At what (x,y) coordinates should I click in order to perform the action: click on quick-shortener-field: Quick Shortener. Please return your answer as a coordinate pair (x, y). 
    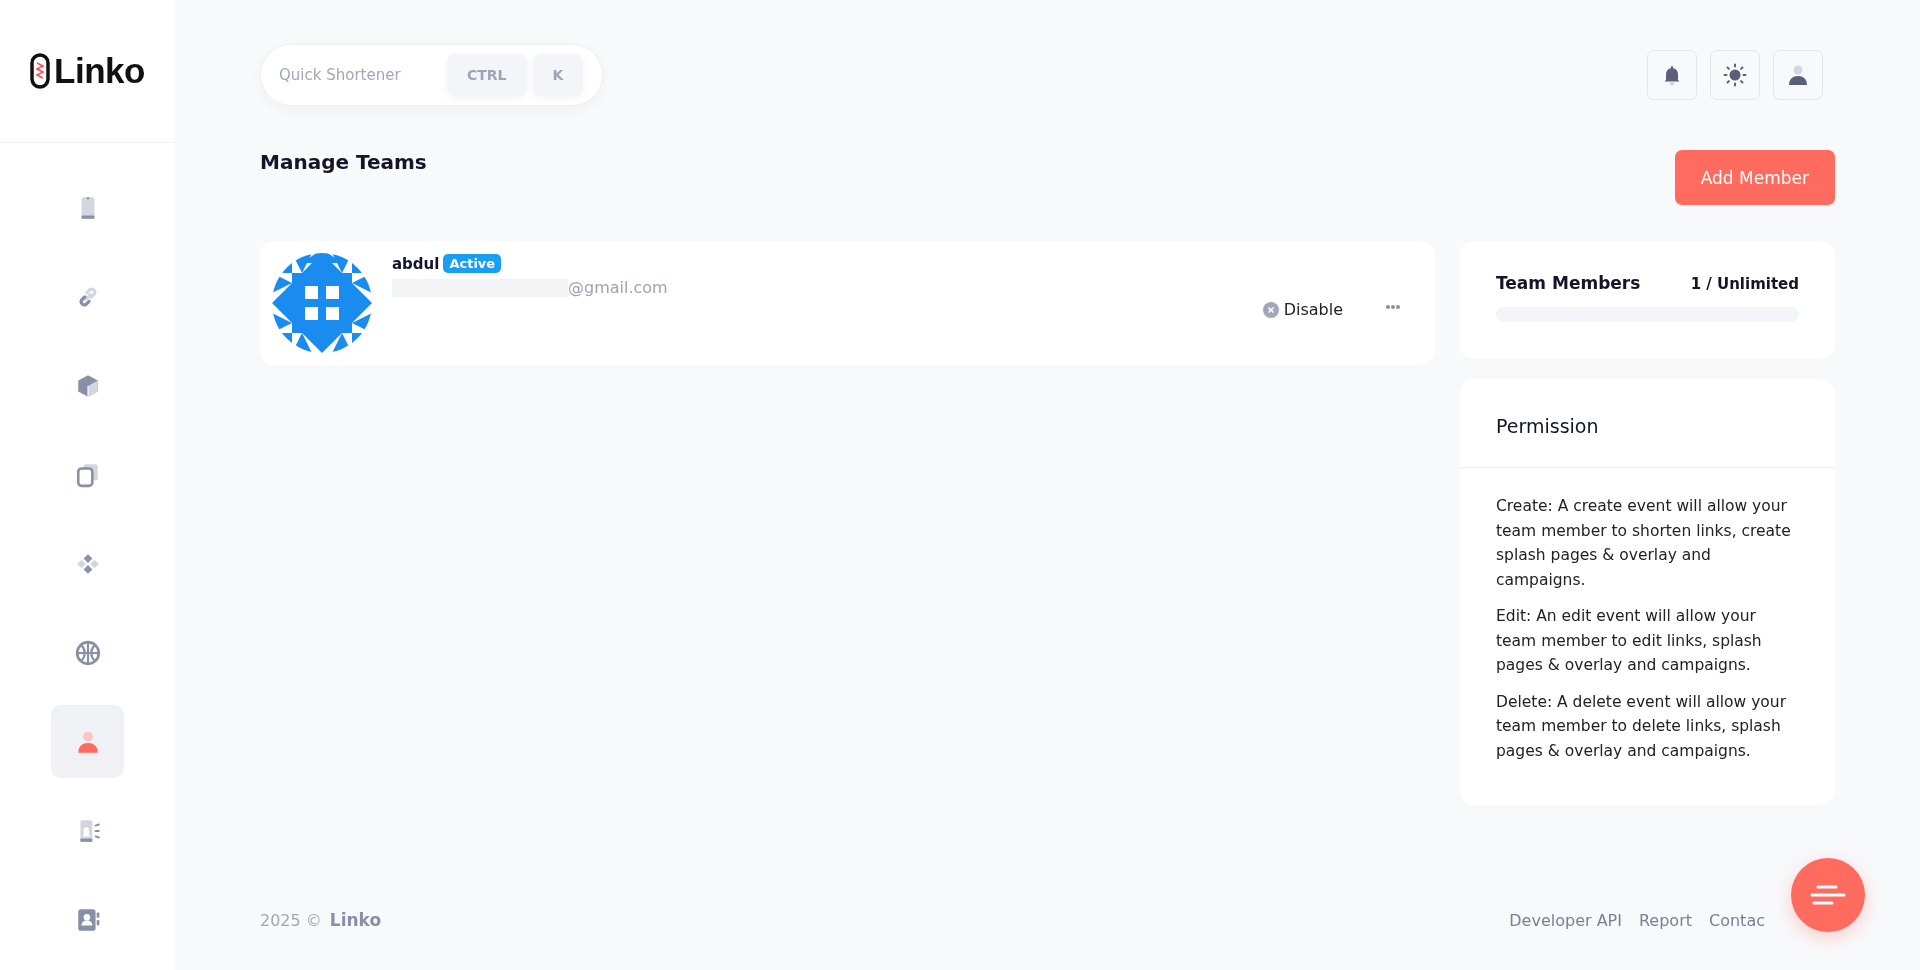
    Looking at the image, I should click on (359, 75).